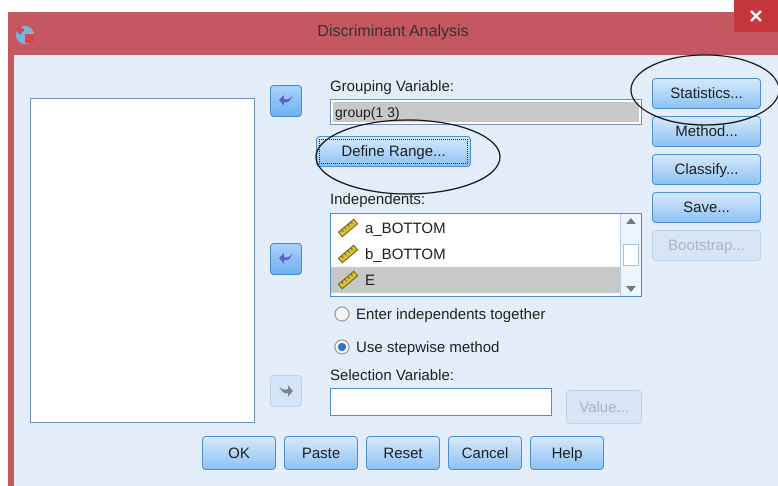 The width and height of the screenshot is (778, 486). Describe the element at coordinates (475, 280) in the screenshot. I see `variable-item: E` at that location.